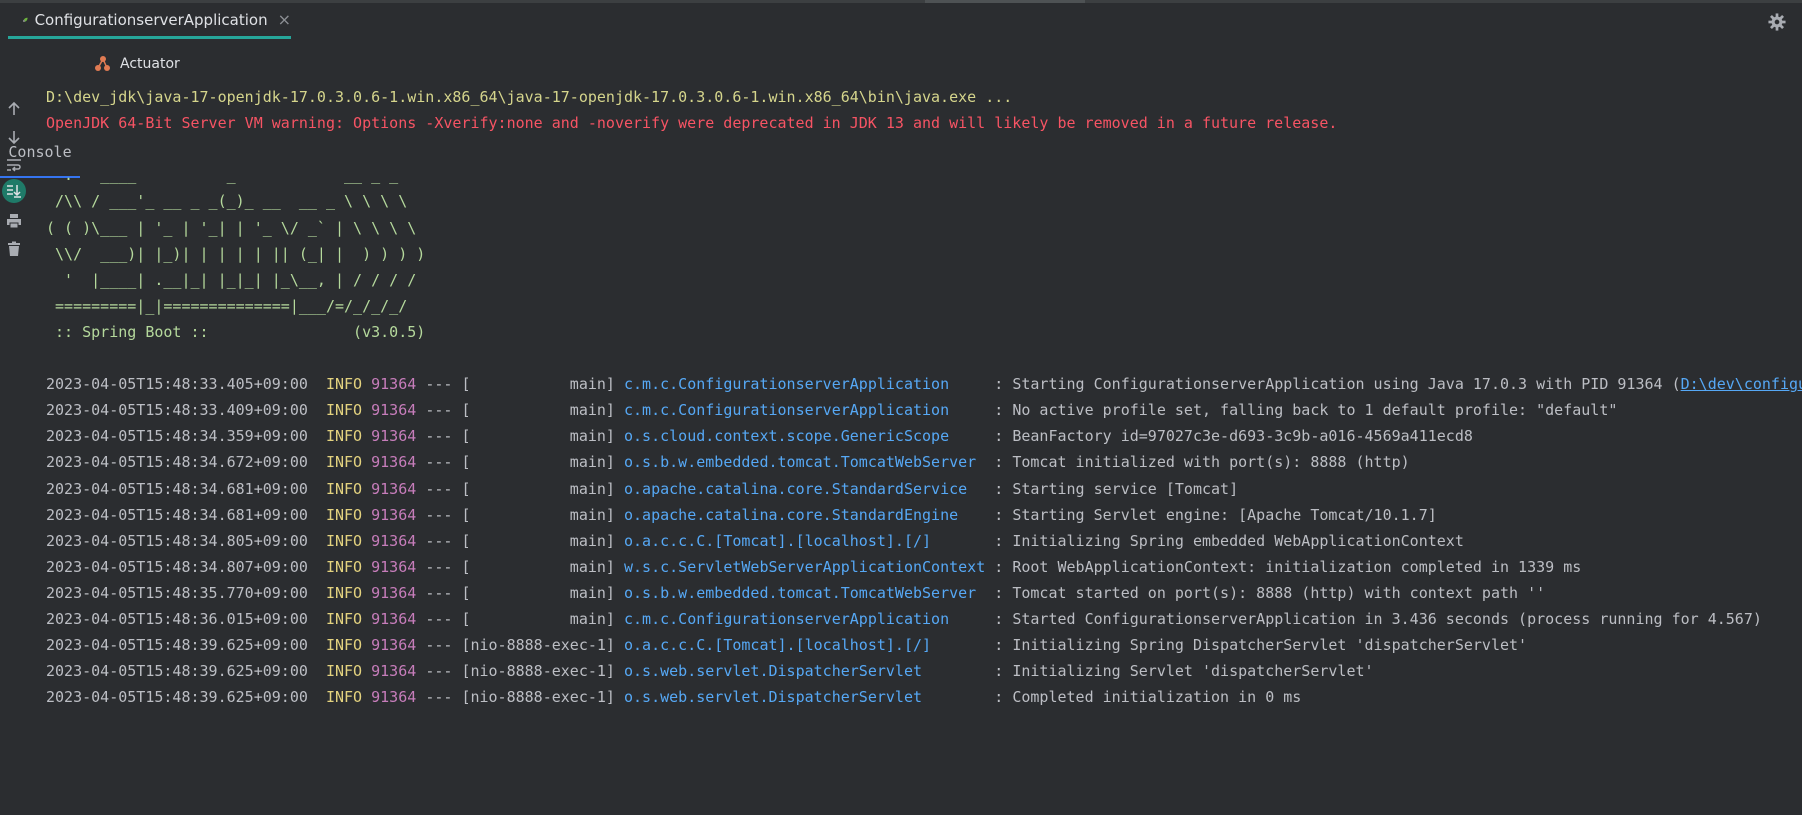  I want to click on scroll-to-end-icon, so click(14, 191).